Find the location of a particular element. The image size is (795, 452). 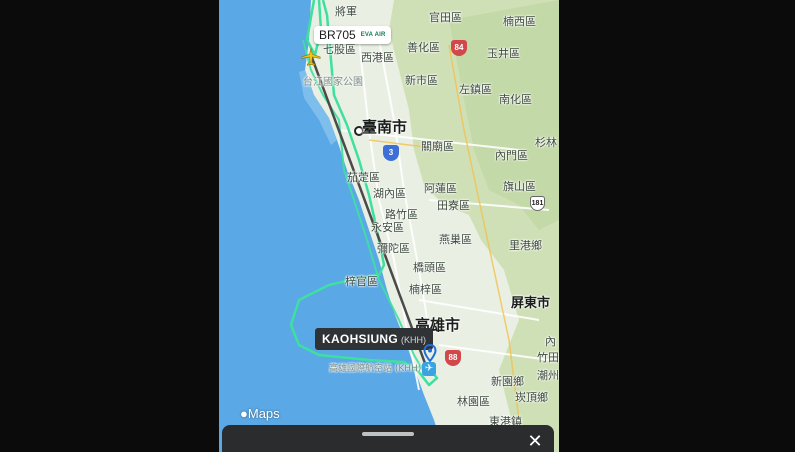

airport-icon: ✈ is located at coordinates (429, 369).